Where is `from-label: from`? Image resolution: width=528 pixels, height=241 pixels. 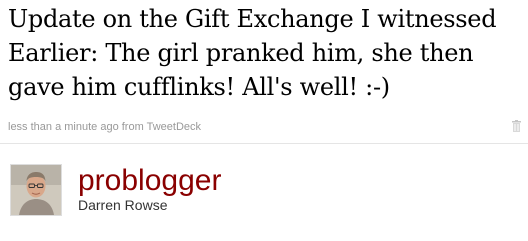 from-label: from is located at coordinates (132, 127).